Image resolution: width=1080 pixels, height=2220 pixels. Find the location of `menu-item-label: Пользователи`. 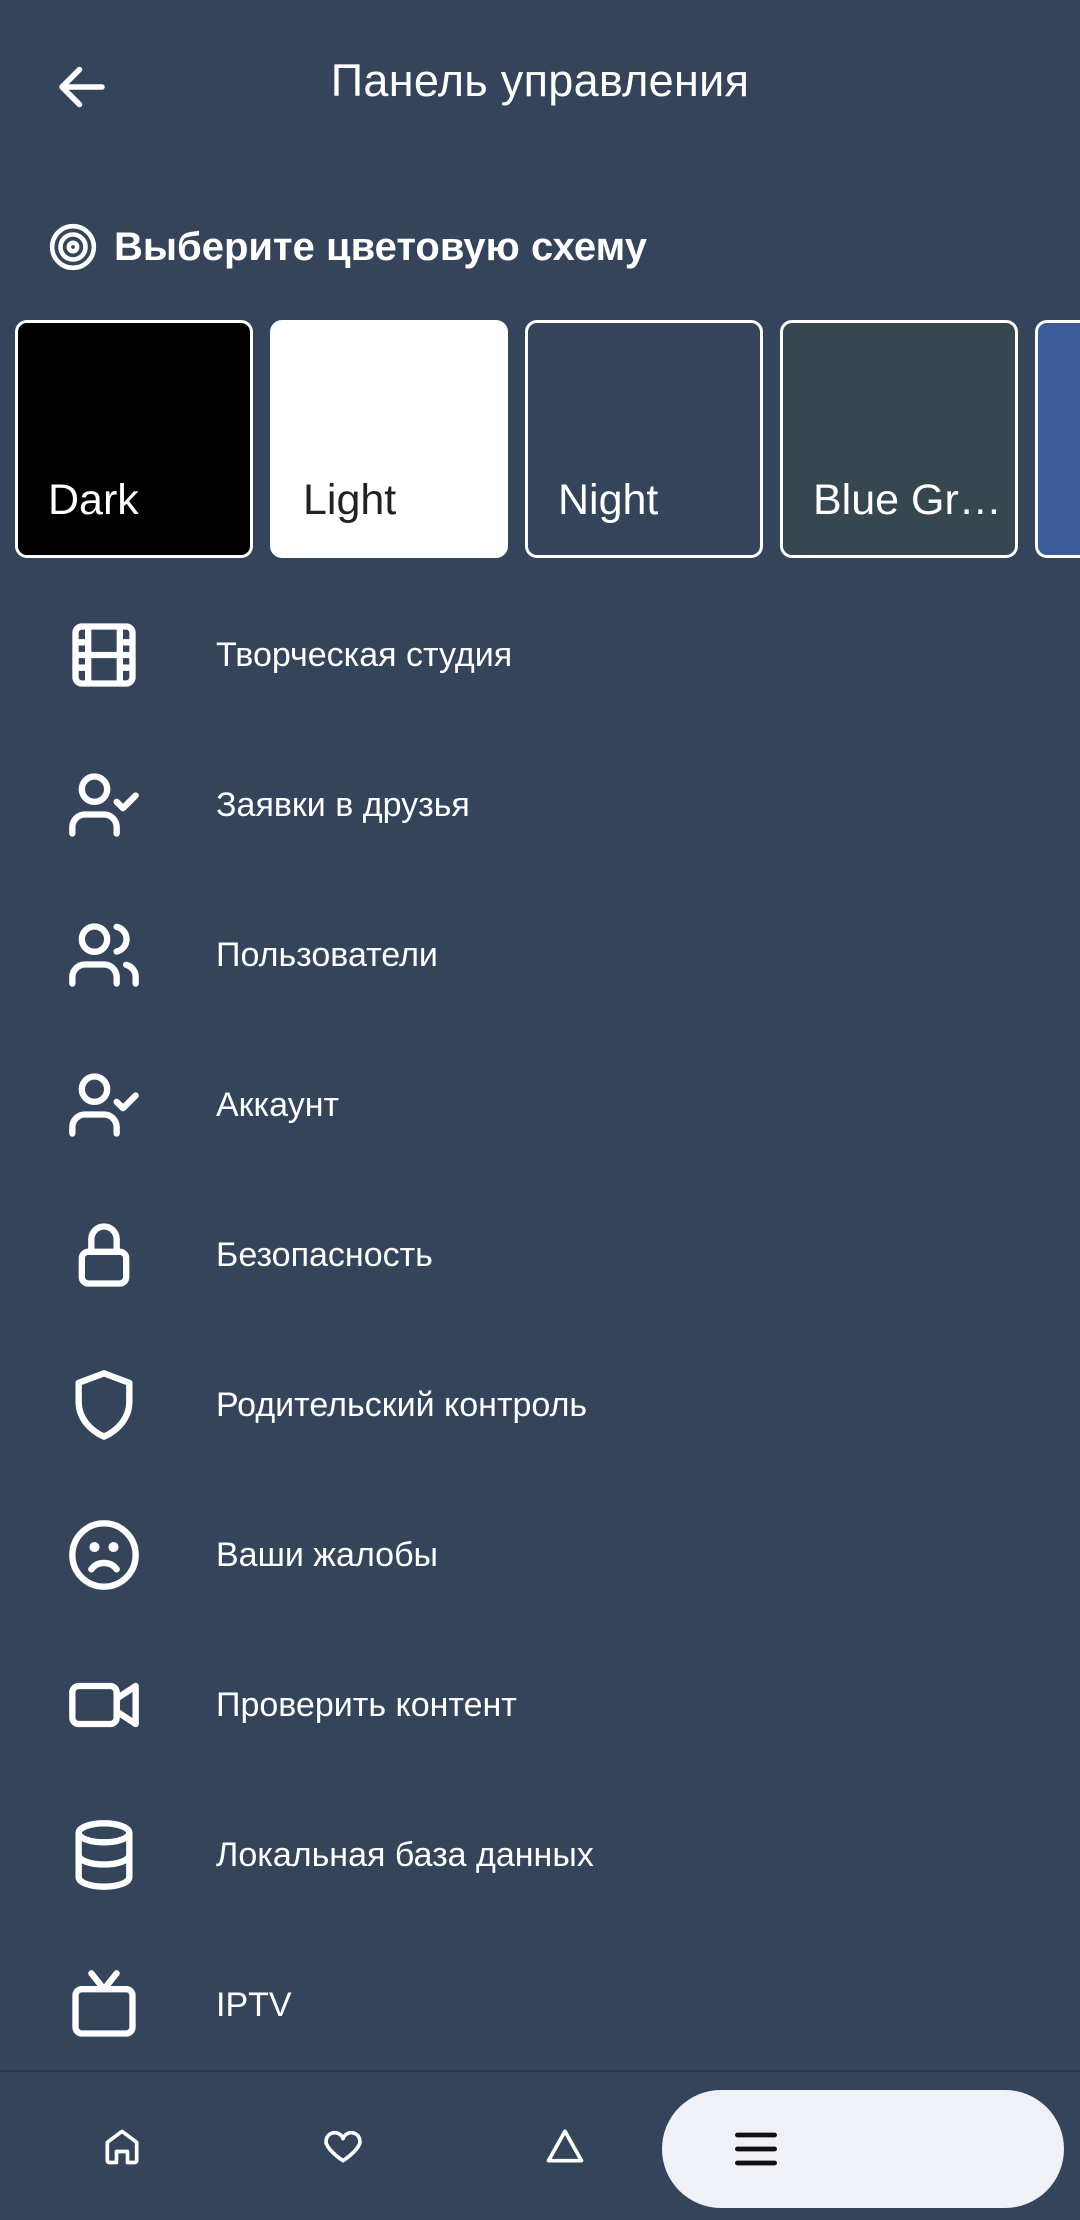

menu-item-label: Пользователи is located at coordinates (327, 954).